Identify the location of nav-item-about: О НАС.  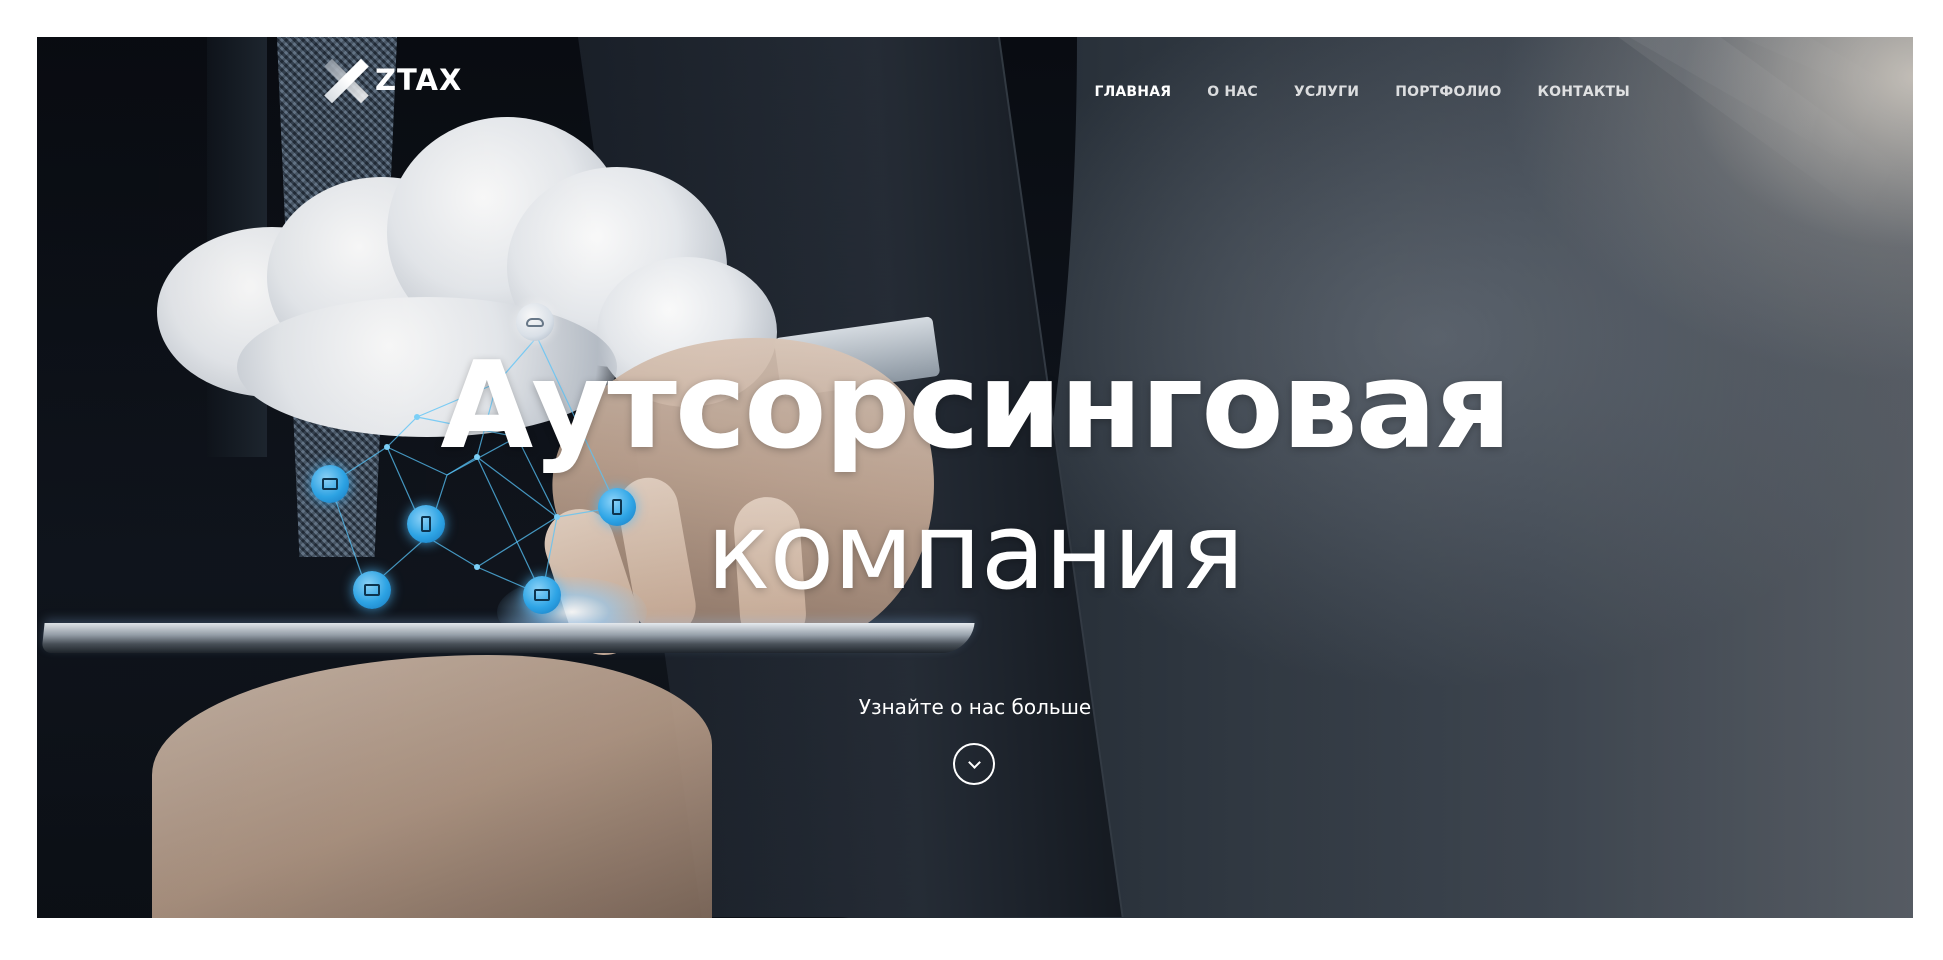
(1232, 92).